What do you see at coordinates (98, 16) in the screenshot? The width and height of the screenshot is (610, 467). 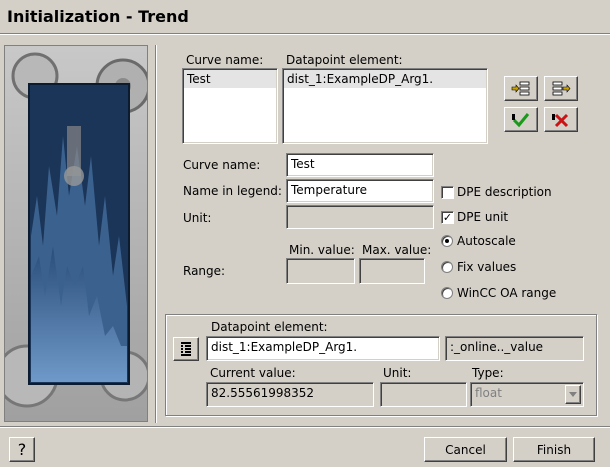 I see `window-title: Initialization - Trend` at bounding box center [98, 16].